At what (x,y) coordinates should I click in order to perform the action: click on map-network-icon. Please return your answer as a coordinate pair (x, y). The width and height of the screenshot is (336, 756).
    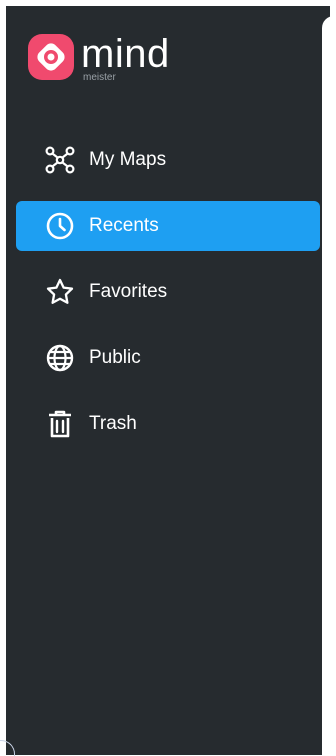
    Looking at the image, I should click on (60, 160).